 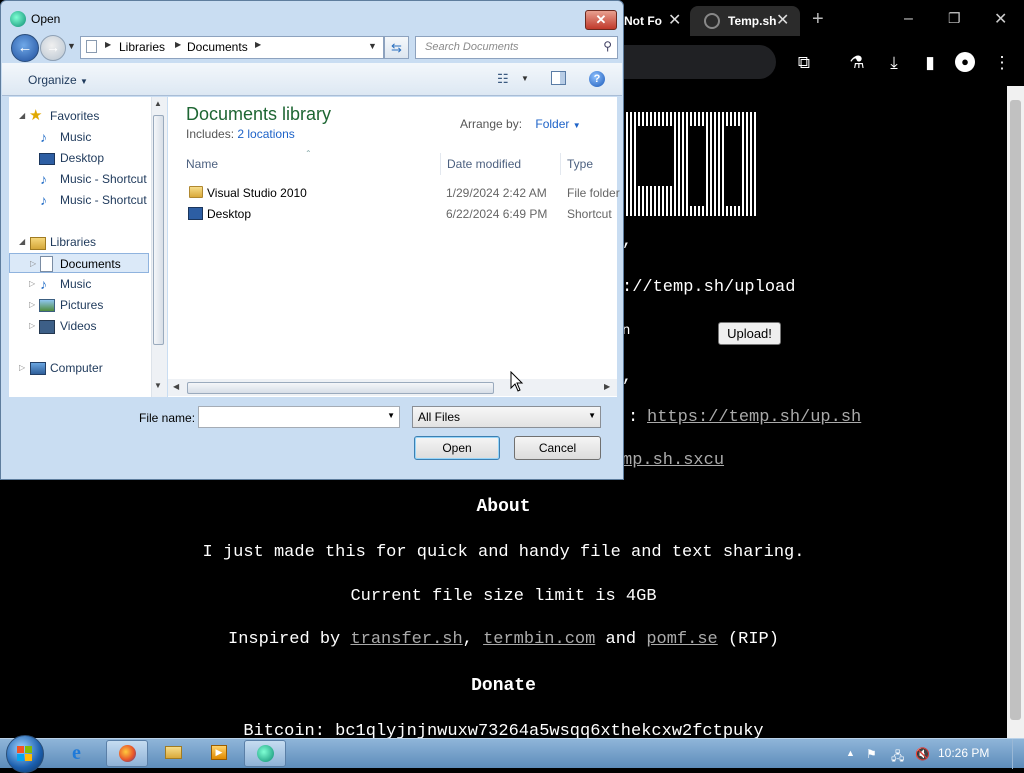 What do you see at coordinates (173, 753) in the screenshot?
I see `explorer-icon` at bounding box center [173, 753].